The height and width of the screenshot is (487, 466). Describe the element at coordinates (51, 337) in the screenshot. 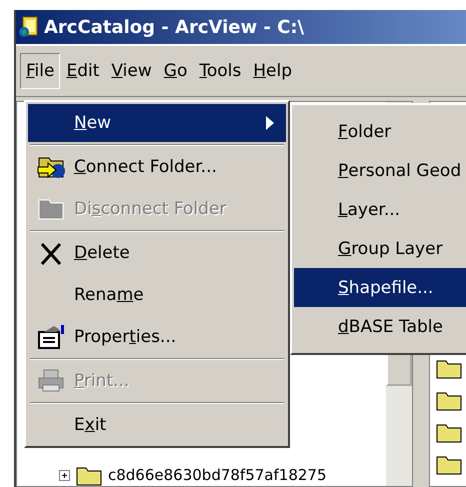

I see `properties-icon` at that location.